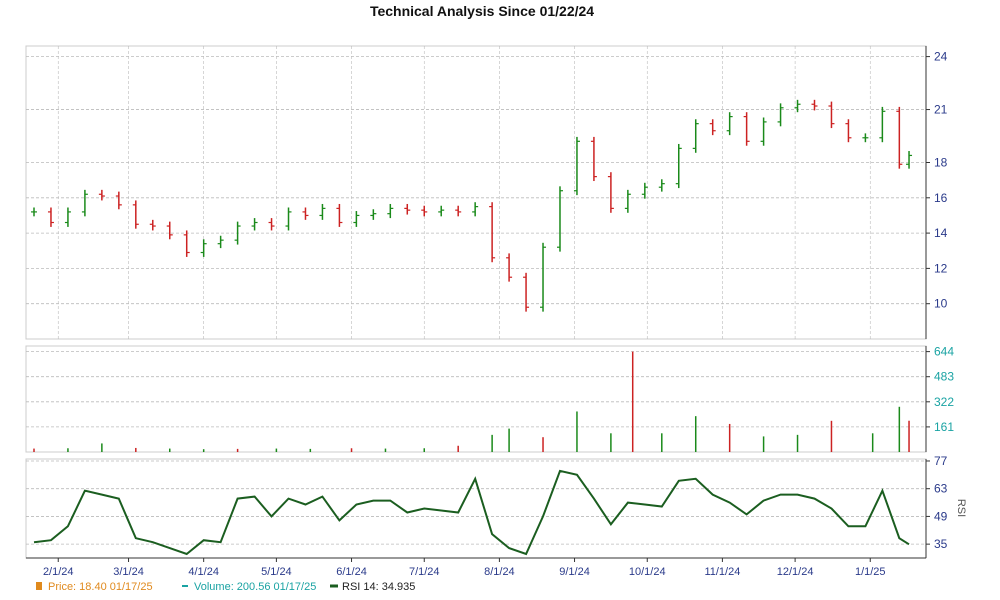 The width and height of the screenshot is (1000, 600). I want to click on rsi-line, so click(471, 512).